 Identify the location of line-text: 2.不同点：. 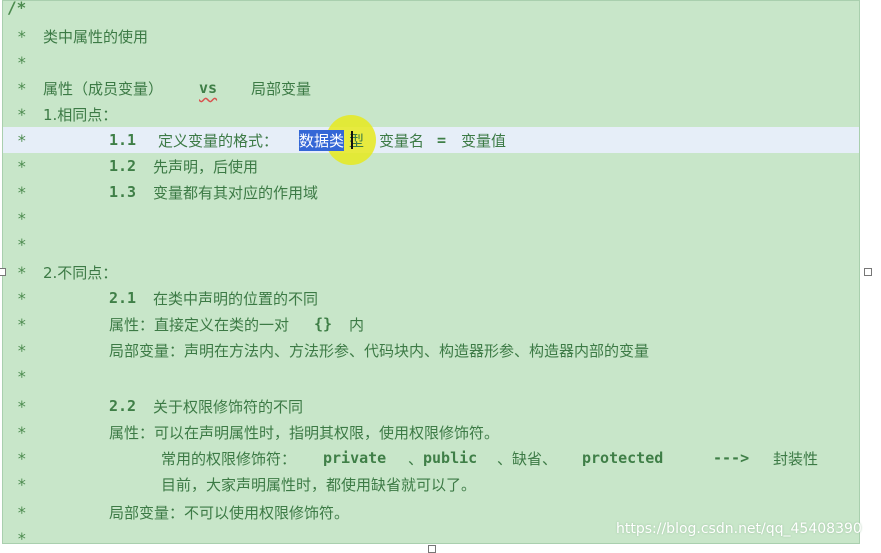
(80, 272).